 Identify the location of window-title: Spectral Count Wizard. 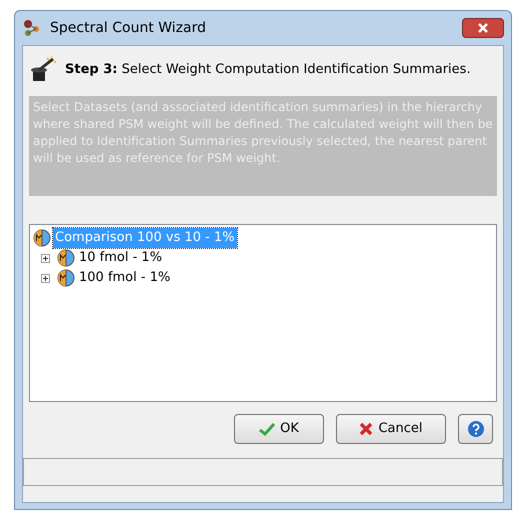
(128, 28).